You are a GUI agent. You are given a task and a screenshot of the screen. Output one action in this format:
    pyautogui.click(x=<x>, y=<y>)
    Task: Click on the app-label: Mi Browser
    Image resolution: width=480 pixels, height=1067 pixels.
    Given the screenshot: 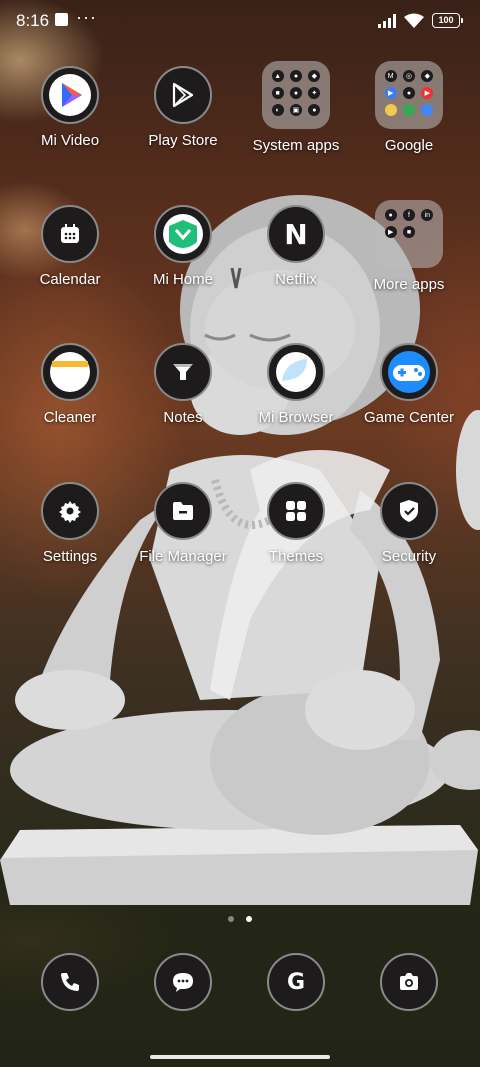 What is the action you would take?
    pyautogui.click(x=296, y=417)
    